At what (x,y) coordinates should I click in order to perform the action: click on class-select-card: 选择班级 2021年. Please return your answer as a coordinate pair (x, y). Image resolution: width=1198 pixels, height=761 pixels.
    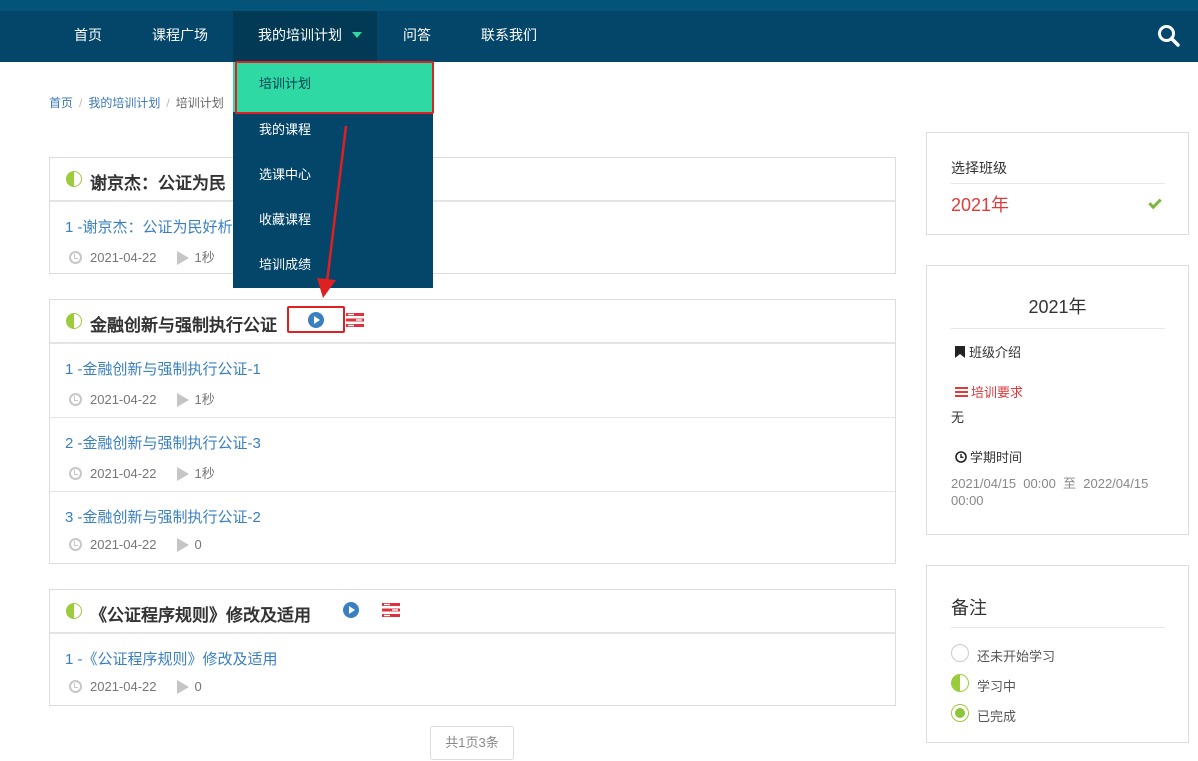
    Looking at the image, I should click on (1057, 183).